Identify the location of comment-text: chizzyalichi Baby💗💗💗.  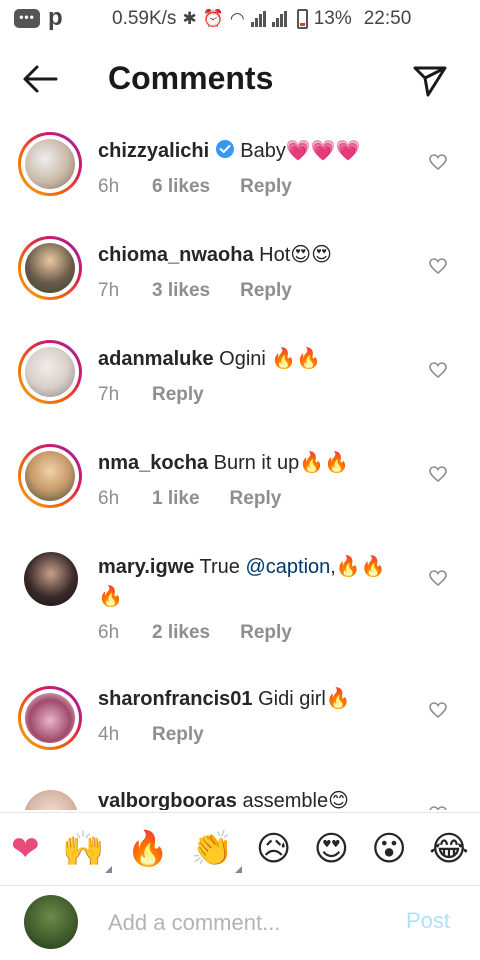
(253, 151).